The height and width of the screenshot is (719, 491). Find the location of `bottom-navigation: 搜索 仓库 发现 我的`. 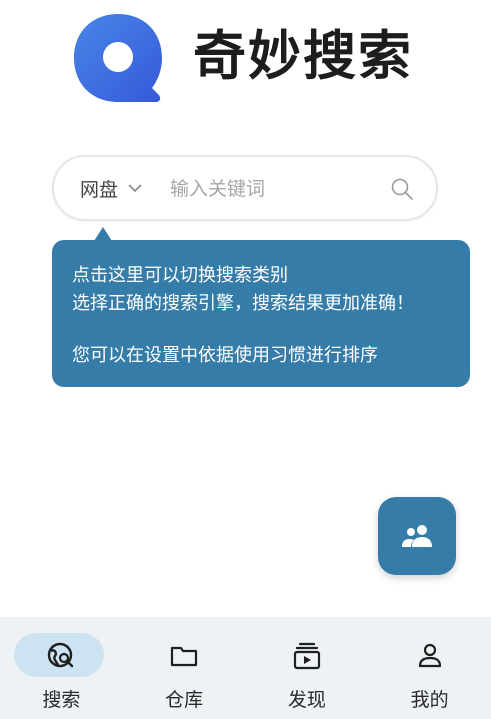

bottom-navigation: 搜索 仓库 发现 我的 is located at coordinates (245, 668).